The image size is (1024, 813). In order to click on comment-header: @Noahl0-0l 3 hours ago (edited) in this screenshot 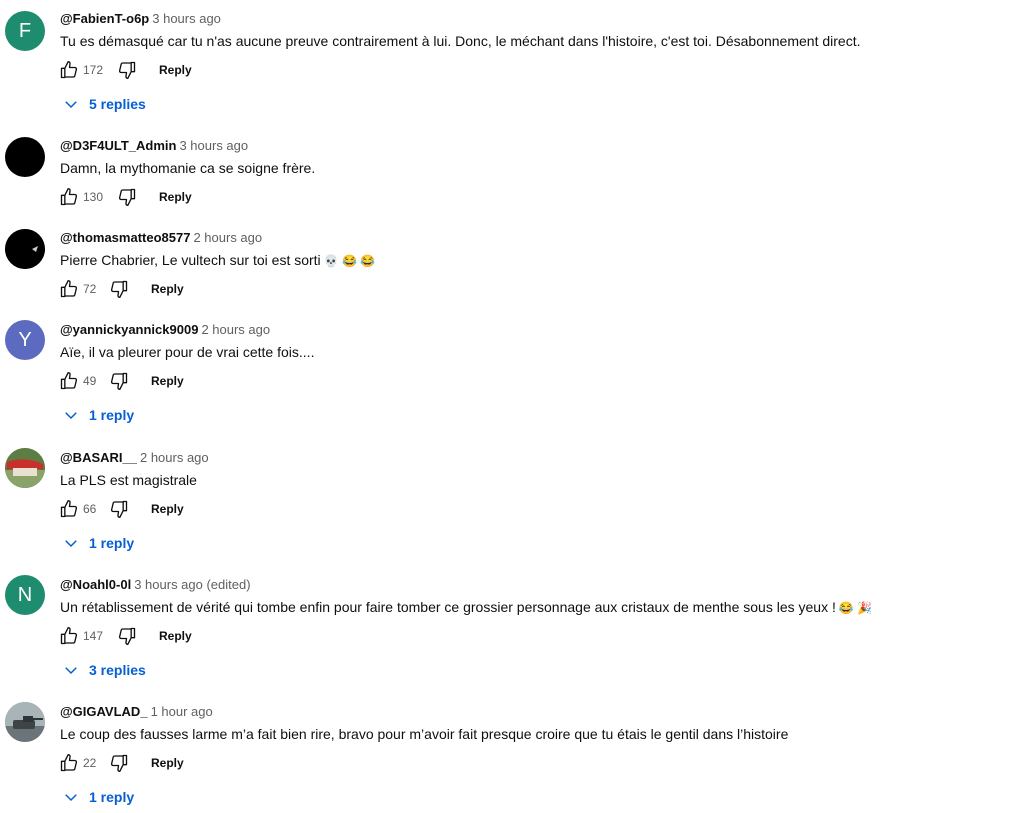, I will do `click(155, 584)`.